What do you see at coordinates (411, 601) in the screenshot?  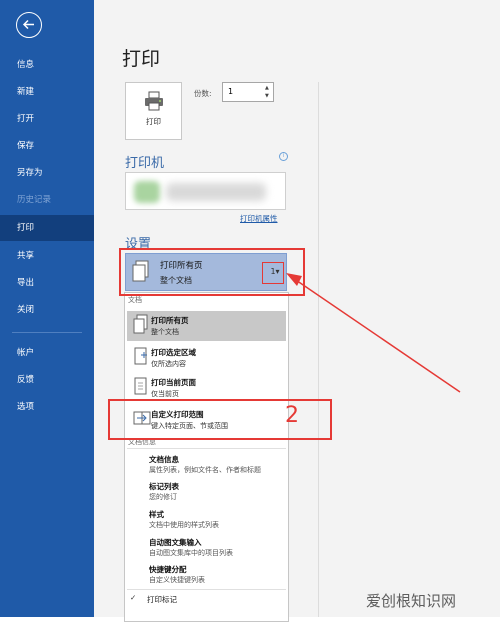 I see `watermark-text: 爱创根知识网` at bounding box center [411, 601].